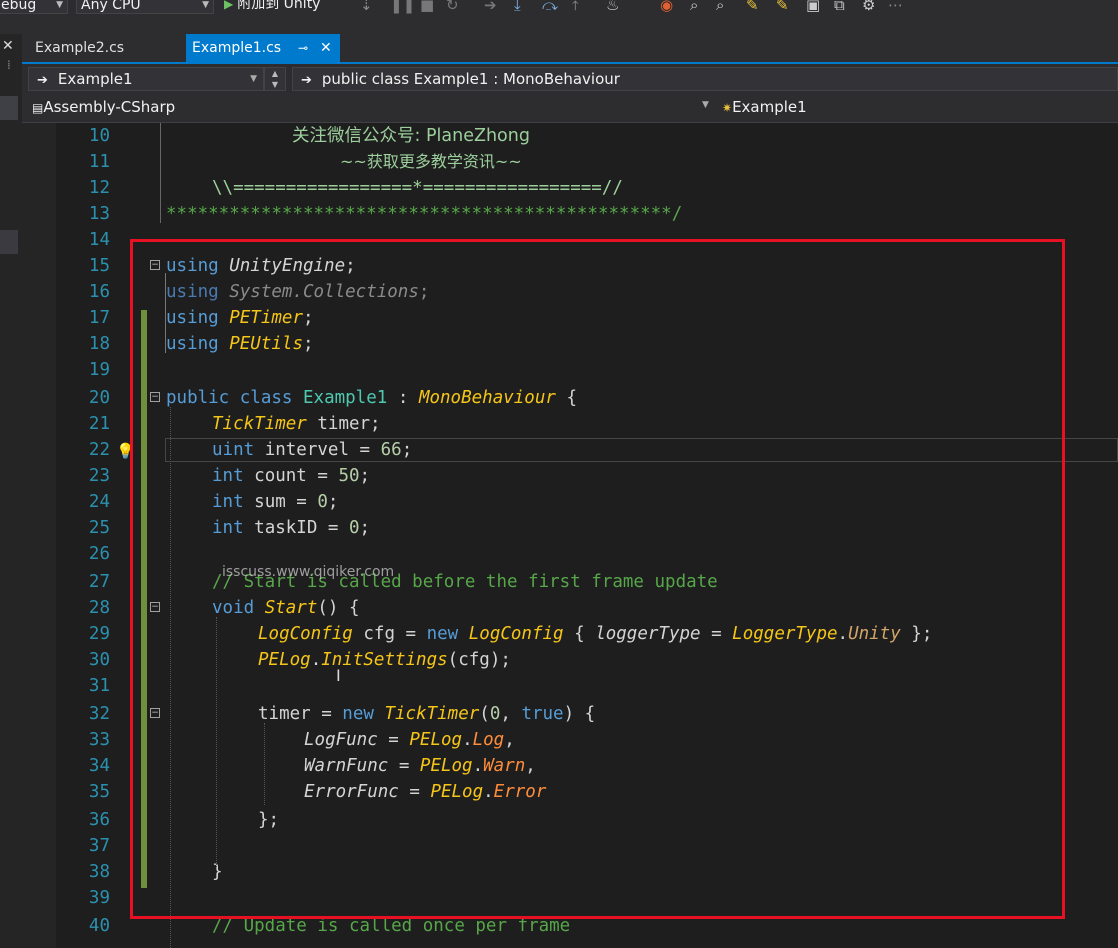 This screenshot has height=948, width=1118. I want to click on line-number: 37, so click(99, 846).